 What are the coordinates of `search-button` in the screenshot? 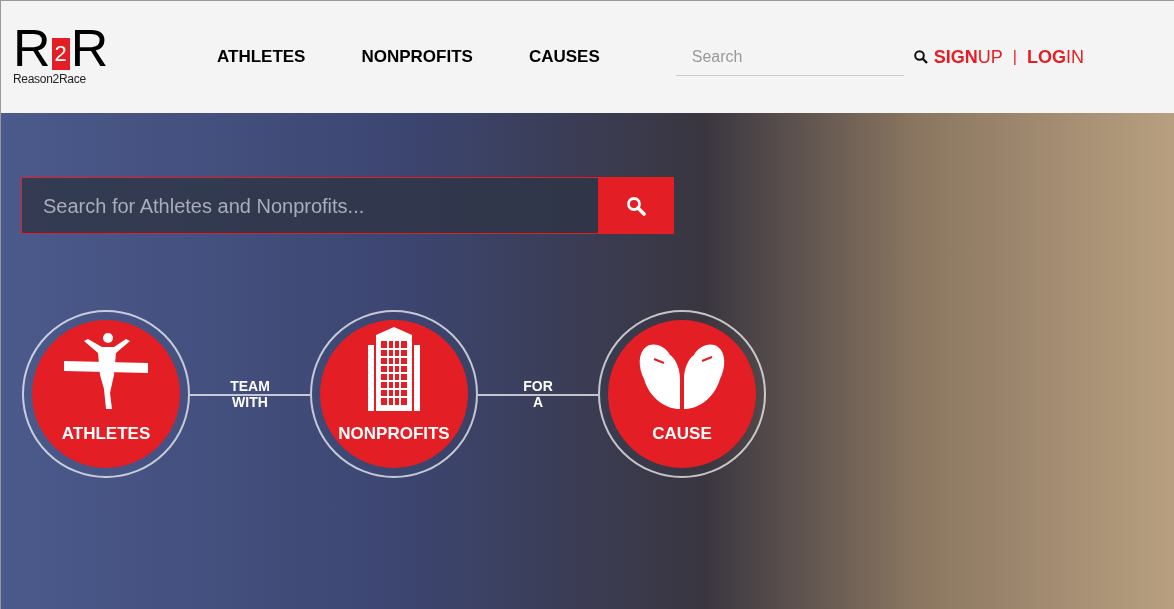 It's located at (636, 205).